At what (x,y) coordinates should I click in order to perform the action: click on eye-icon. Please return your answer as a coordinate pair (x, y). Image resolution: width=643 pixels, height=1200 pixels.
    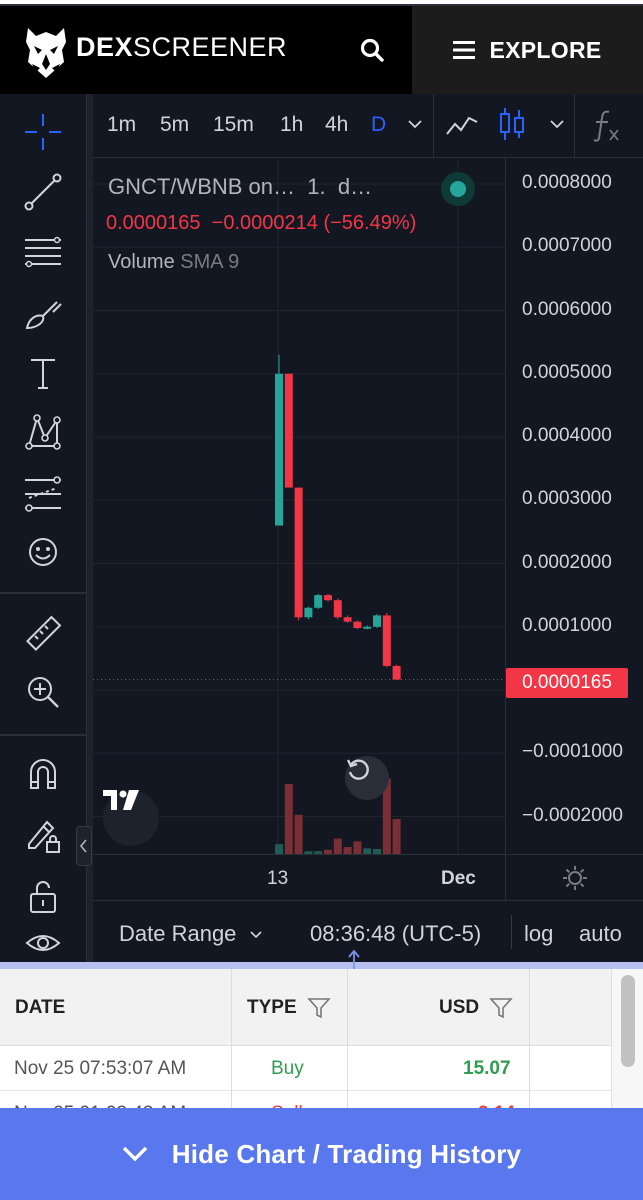
    Looking at the image, I should click on (43, 943).